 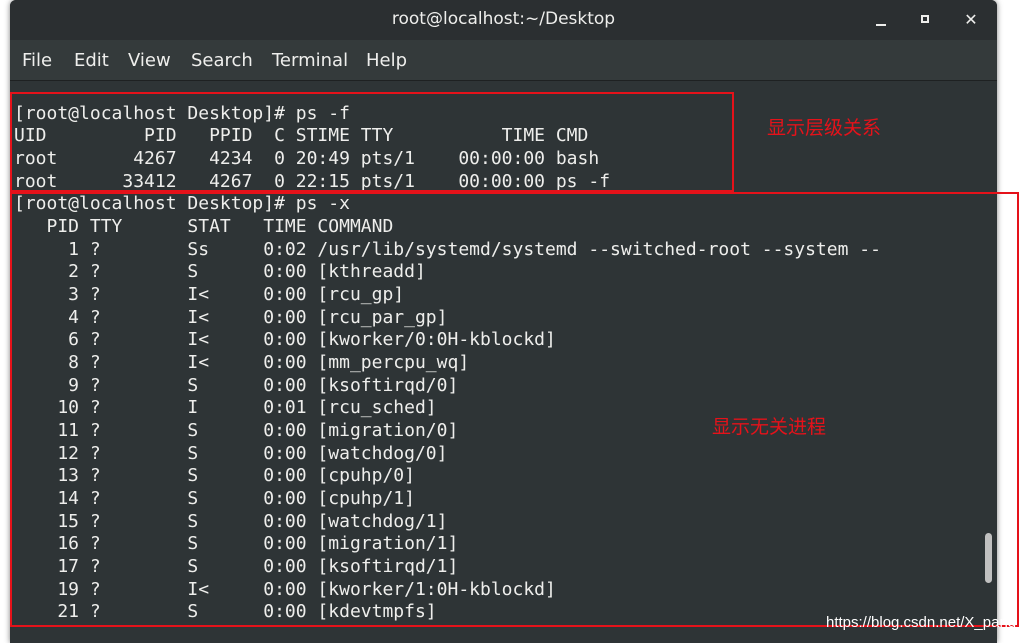 I want to click on menu-view: View, so click(x=149, y=60).